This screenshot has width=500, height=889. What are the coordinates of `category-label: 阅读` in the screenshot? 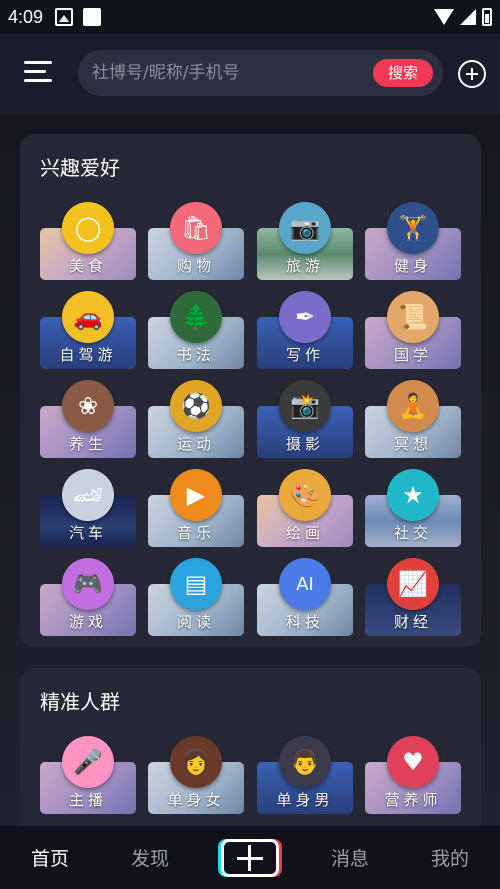 It's located at (195, 622).